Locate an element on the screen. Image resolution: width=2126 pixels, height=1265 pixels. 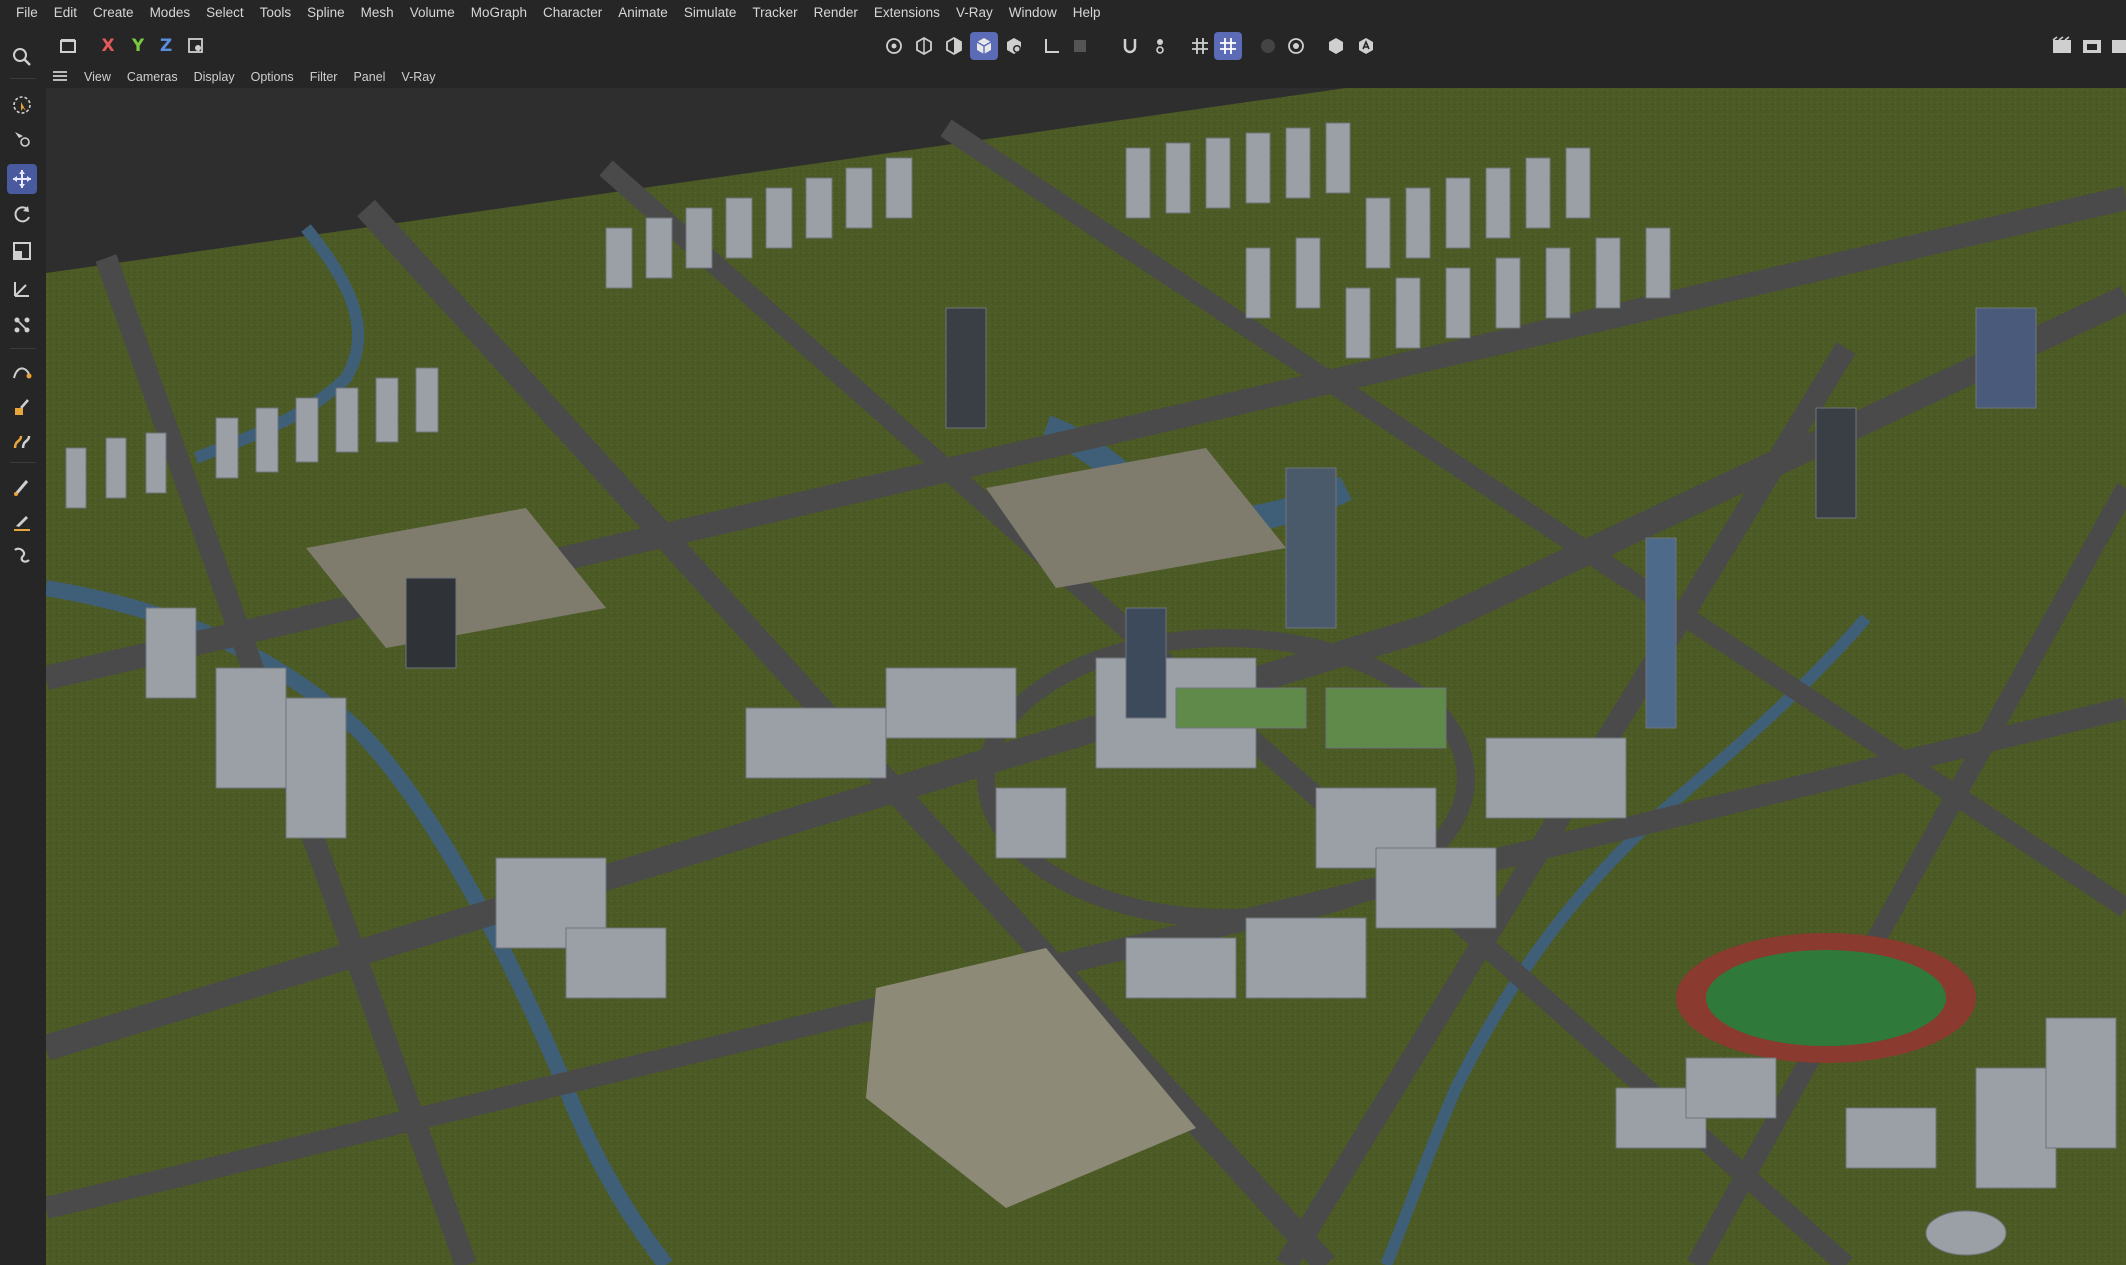
sculpt-icon is located at coordinates (22, 441).